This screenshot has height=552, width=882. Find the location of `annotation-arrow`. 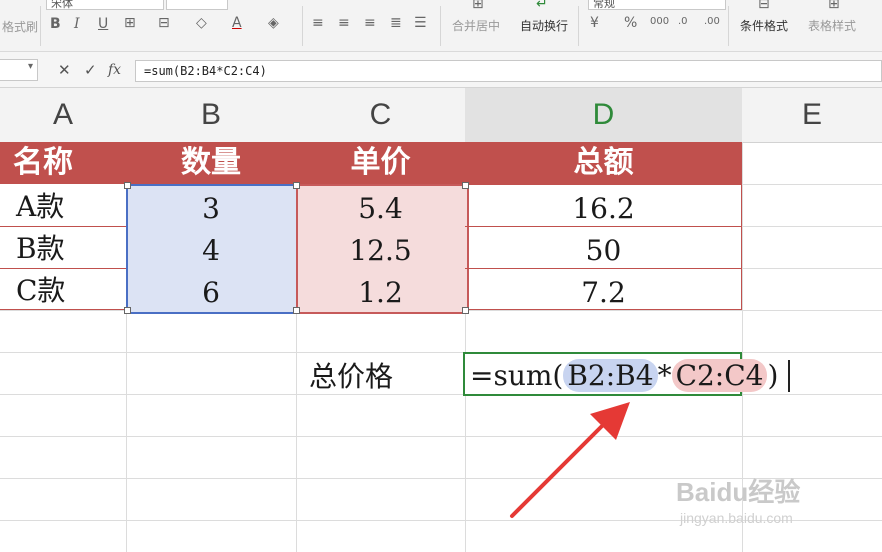

annotation-arrow is located at coordinates (570, 460).